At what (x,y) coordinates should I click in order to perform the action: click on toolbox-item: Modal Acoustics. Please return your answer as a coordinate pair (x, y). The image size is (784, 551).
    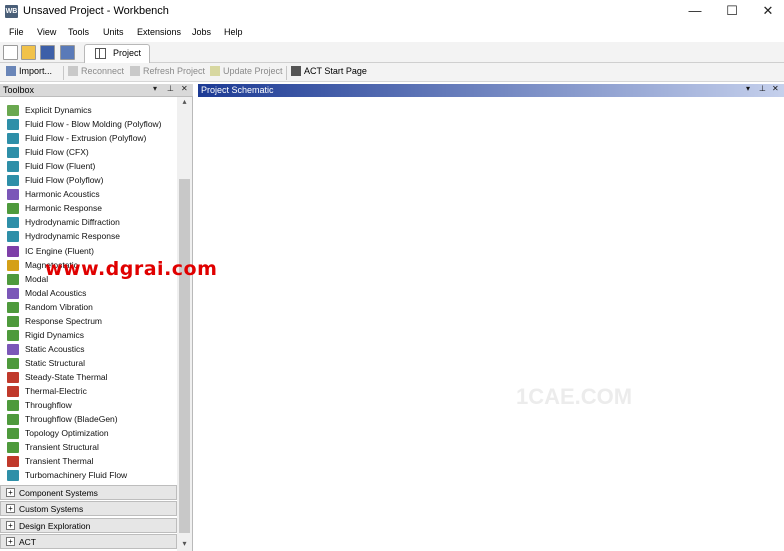
    Looking at the image, I should click on (88, 294).